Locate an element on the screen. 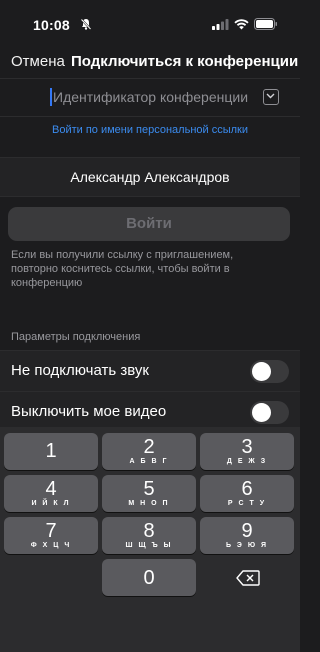 The width and height of the screenshot is (320, 652). status-time: 10:08 is located at coordinates (51, 25).